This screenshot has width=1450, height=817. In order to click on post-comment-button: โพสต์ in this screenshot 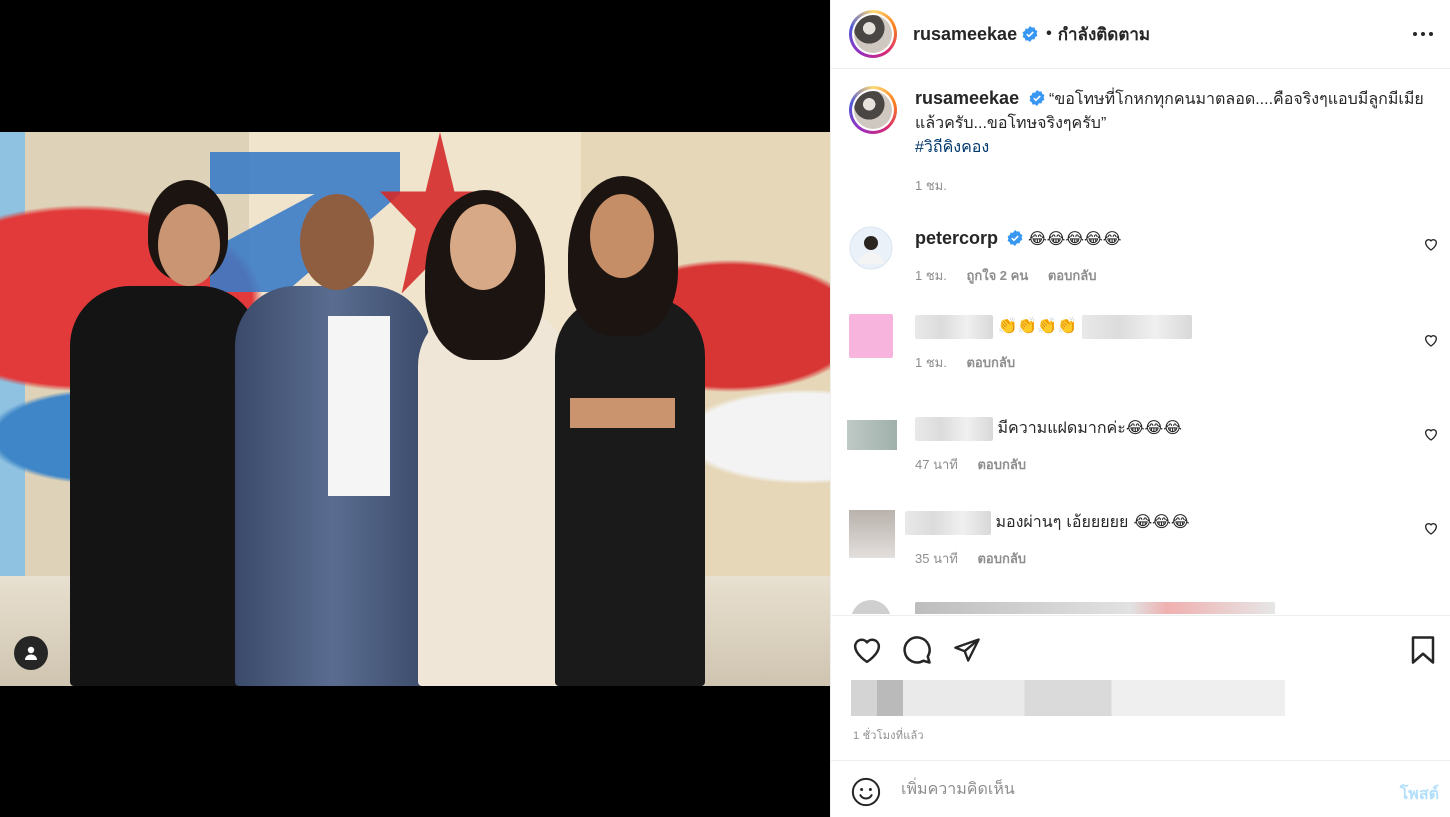, I will do `click(1419, 794)`.